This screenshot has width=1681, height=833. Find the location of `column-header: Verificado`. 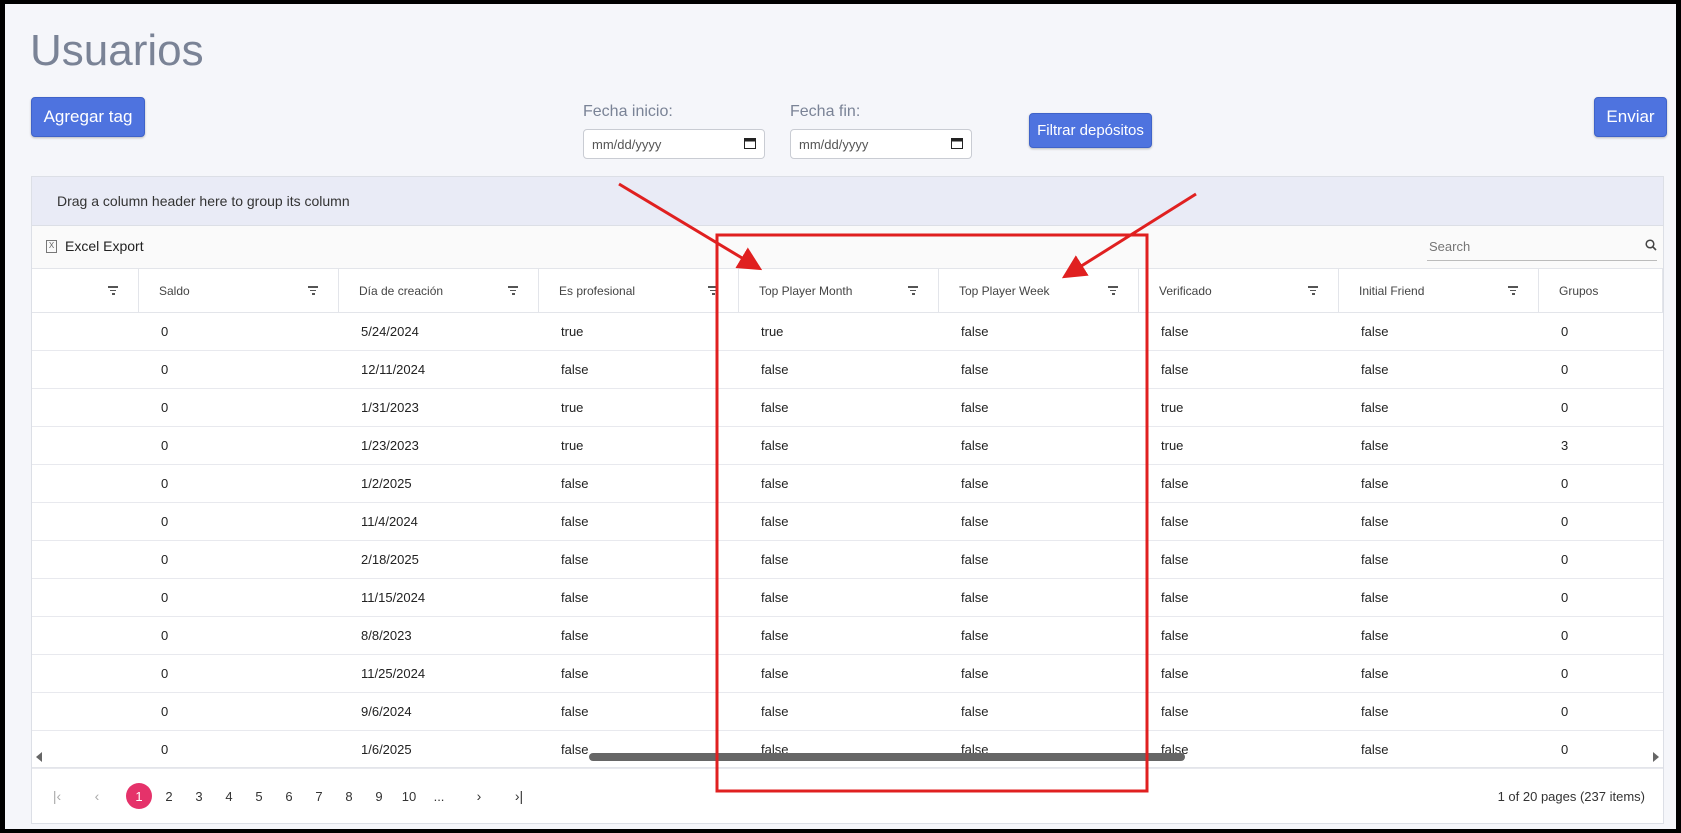

column-header: Verificado is located at coordinates (1239, 290).